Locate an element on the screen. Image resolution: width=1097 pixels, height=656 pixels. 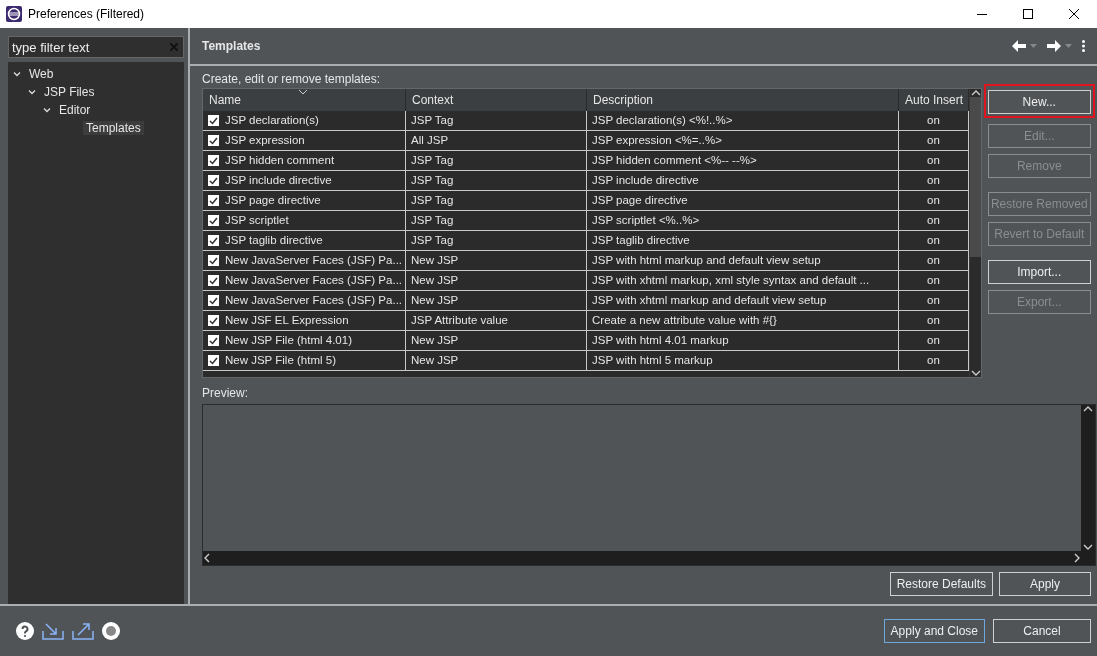
table-cell: Create a new attribute value with #{} is located at coordinates (743, 320).